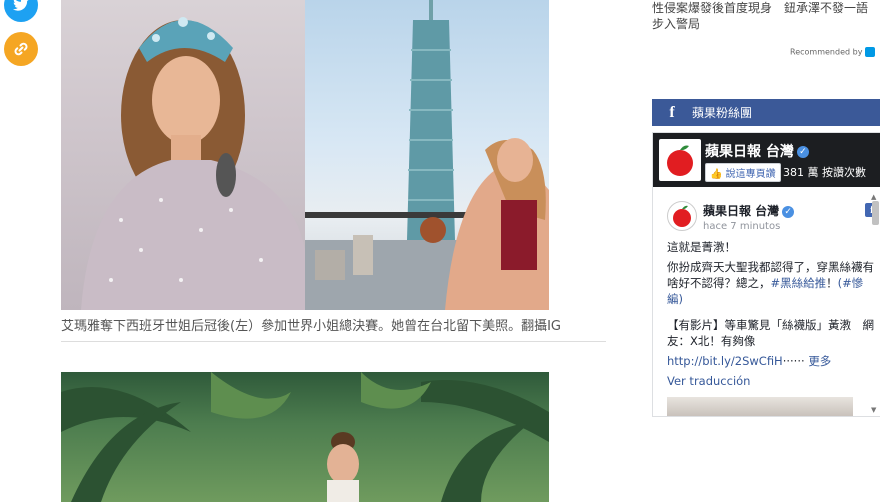 This screenshot has width=880, height=502. What do you see at coordinates (21, 5) in the screenshot?
I see `twitter-icon` at bounding box center [21, 5].